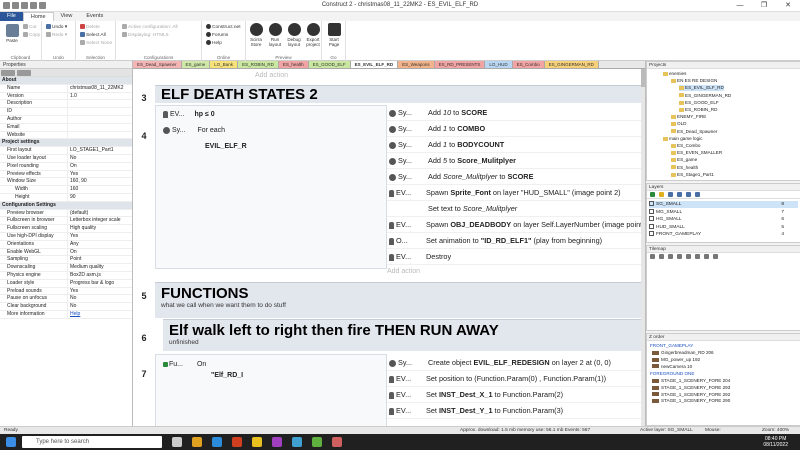 The height and width of the screenshot is (450, 800). What do you see at coordinates (699, 103) in the screenshot?
I see `project-tree-item: ES_GOOD_ELF` at bounding box center [699, 103].